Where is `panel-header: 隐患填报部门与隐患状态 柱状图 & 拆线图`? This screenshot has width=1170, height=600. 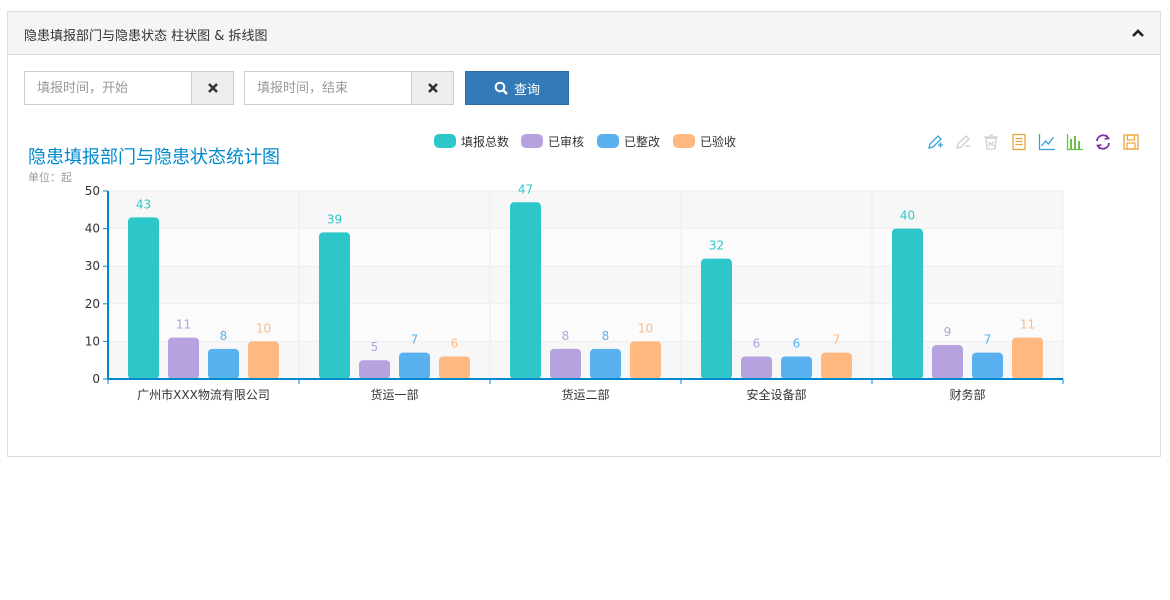
panel-header: 隐患填报部门与隐患状态 柱状图 & 拆线图 is located at coordinates (584, 33).